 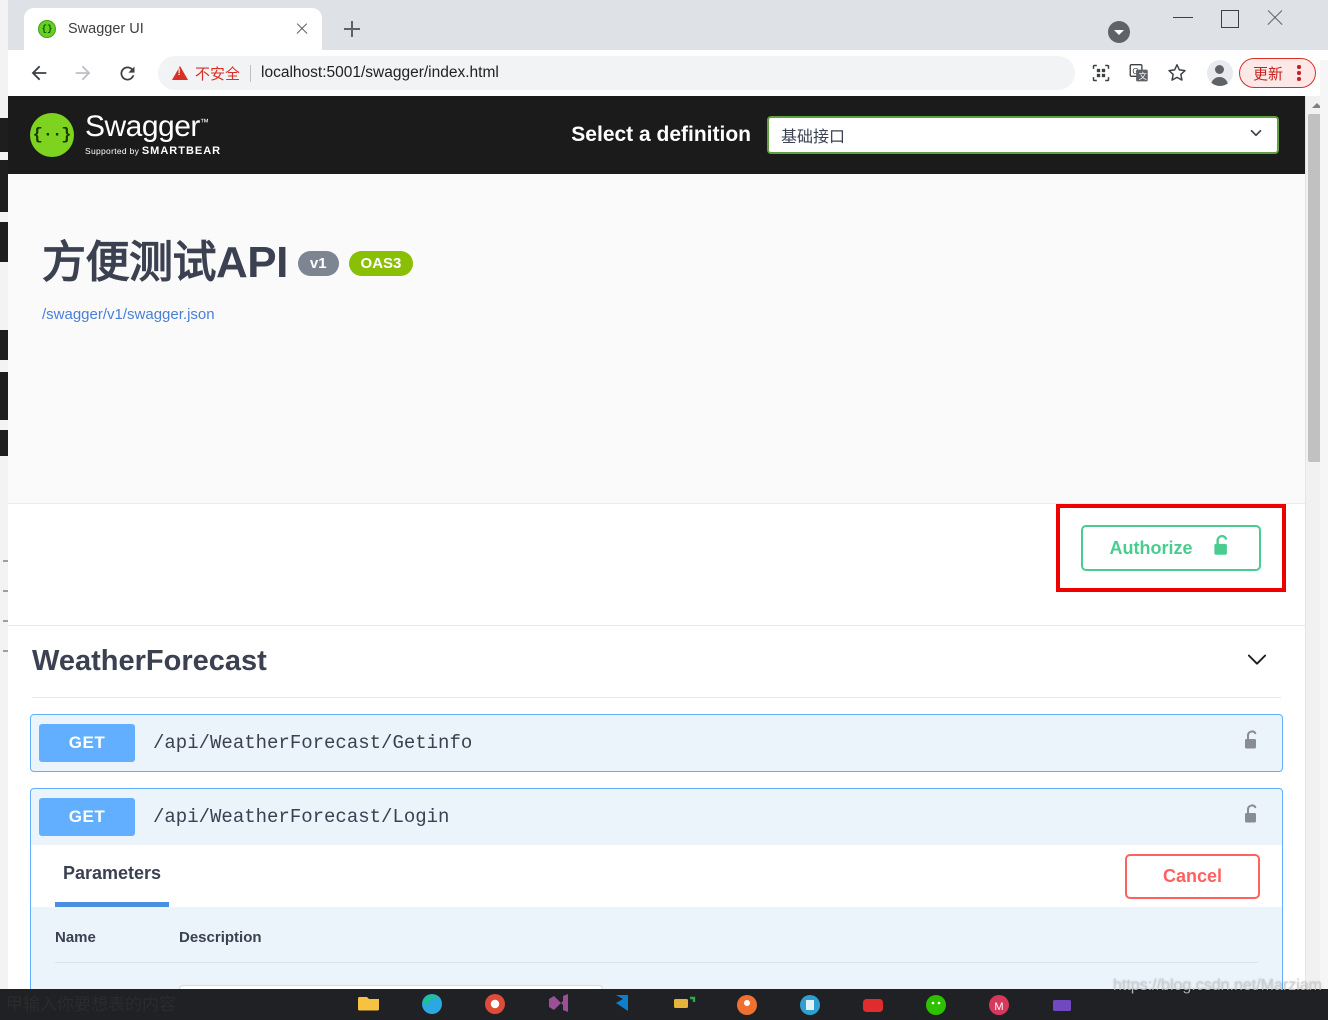 What do you see at coordinates (637, 661) in the screenshot?
I see `tag-name: WeatherForecast` at bounding box center [637, 661].